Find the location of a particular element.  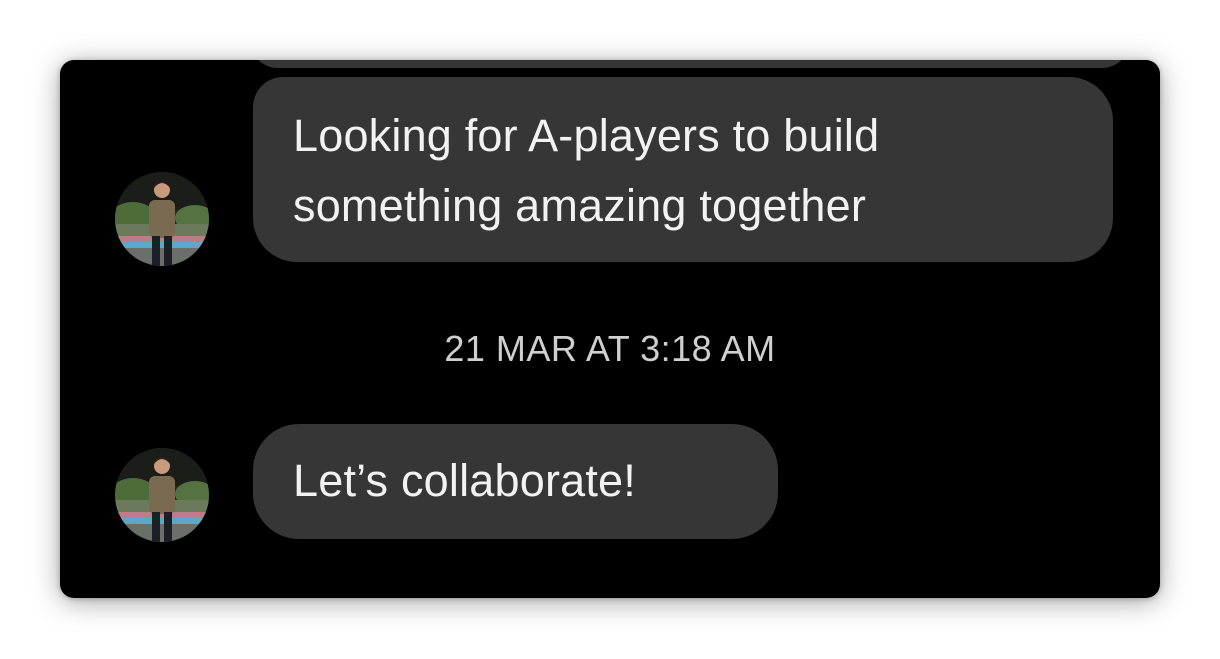

message-line: Let’s collaborate! is located at coordinates (464, 480).